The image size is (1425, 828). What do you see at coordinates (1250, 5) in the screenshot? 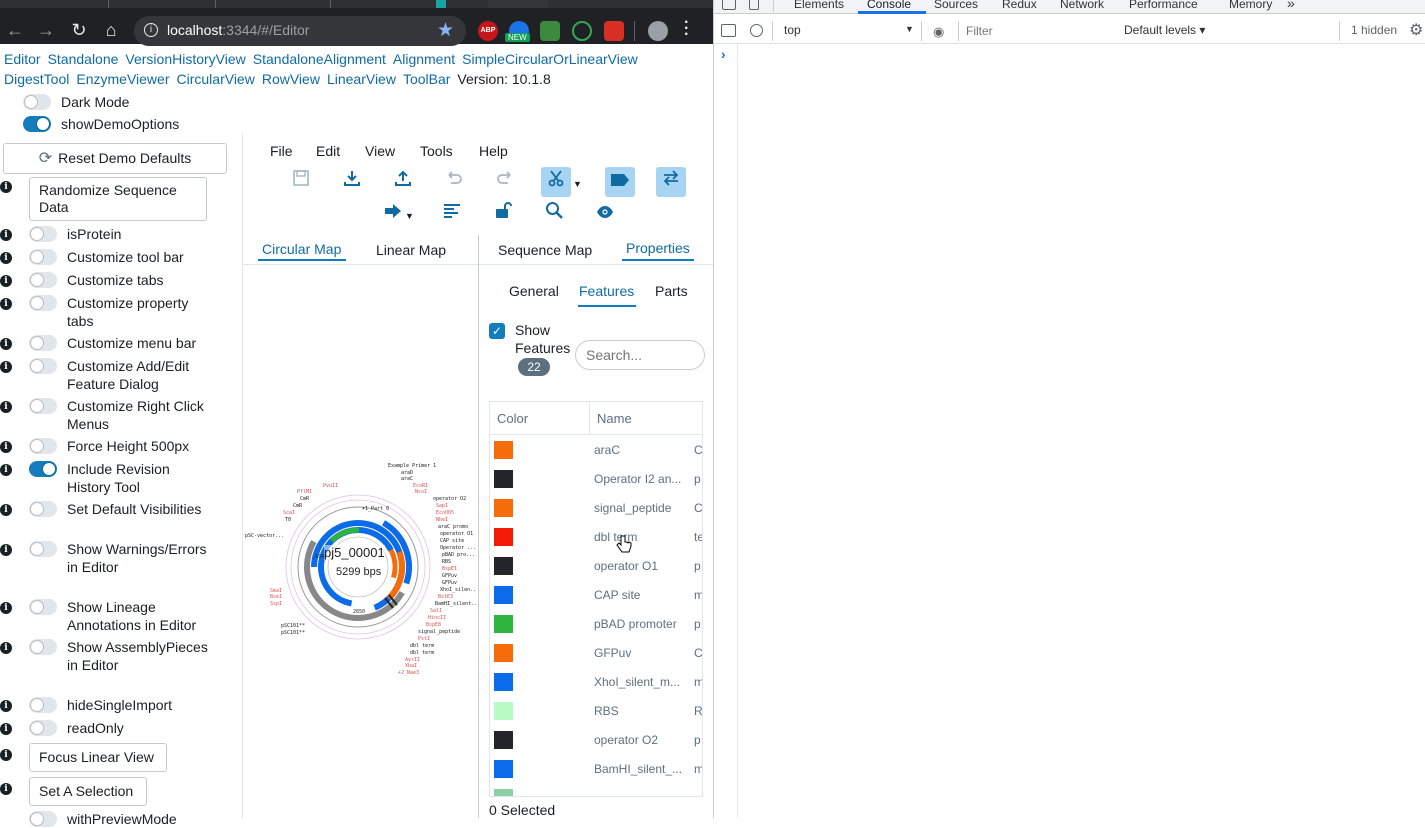
I see `devtools-tab-memory: Memory` at bounding box center [1250, 5].